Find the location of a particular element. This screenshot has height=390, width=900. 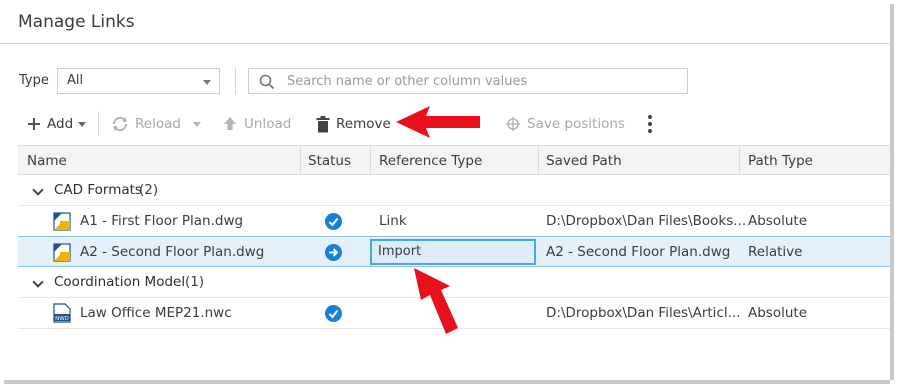

dialog-title: Manage Links is located at coordinates (76, 22).